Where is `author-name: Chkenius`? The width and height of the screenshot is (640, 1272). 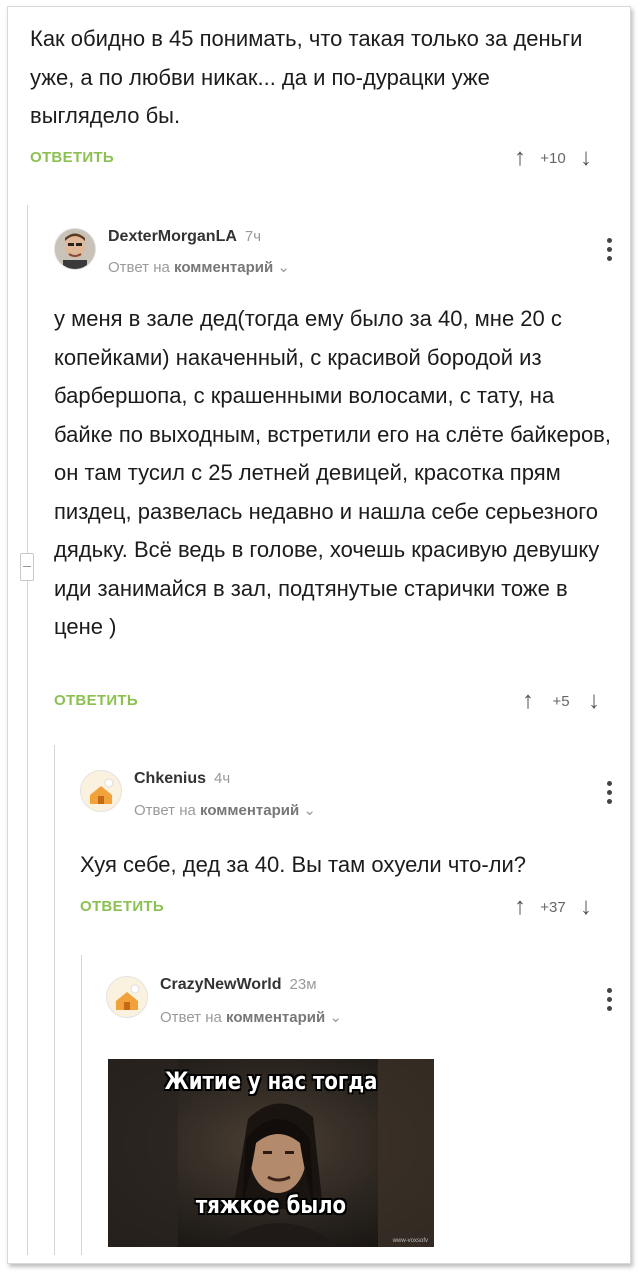 author-name: Chkenius is located at coordinates (170, 778).